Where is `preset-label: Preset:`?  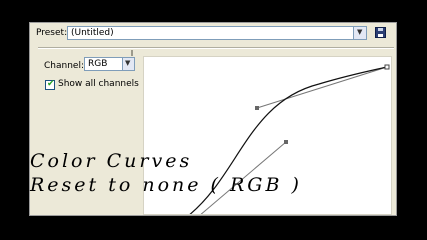 preset-label: Preset: is located at coordinates (52, 33).